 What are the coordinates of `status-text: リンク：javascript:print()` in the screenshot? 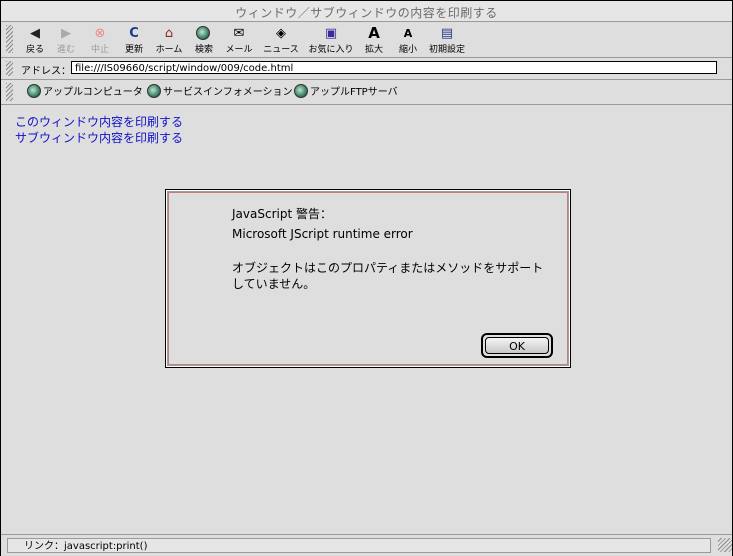 It's located at (359, 545).